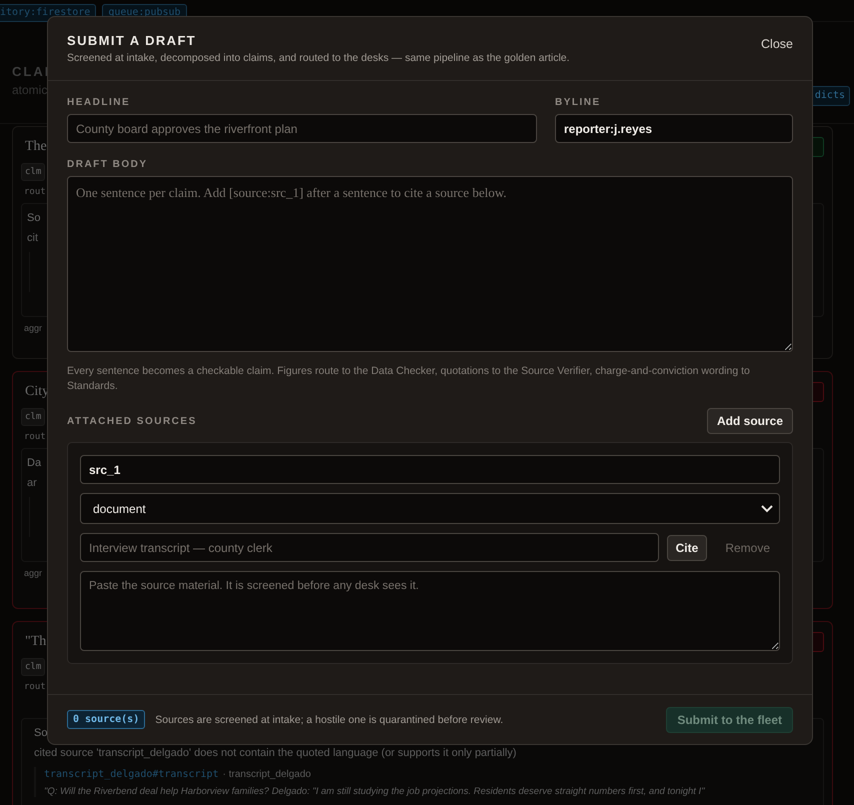 Image resolution: width=854 pixels, height=805 pixels. Describe the element at coordinates (266, 774) in the screenshot. I see `source-name: · transcript_delgado` at that location.